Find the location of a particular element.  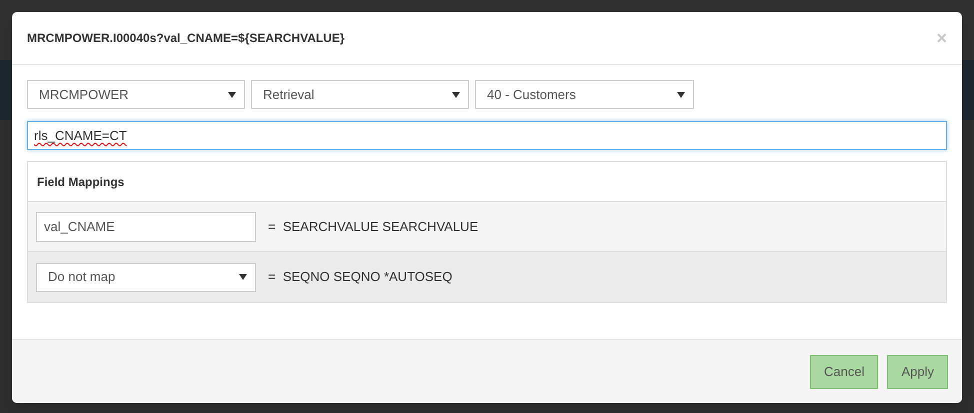

mapping-text: = SEARCHVALUE SEARCHVALUE is located at coordinates (373, 227).